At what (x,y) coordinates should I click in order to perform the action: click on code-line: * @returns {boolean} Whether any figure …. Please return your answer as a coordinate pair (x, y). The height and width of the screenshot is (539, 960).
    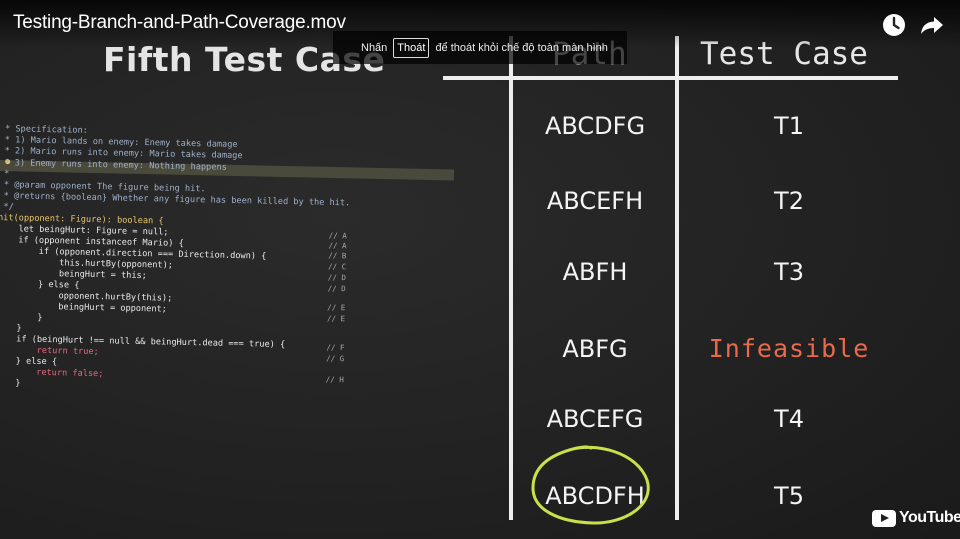
    Looking at the image, I should click on (175, 199).